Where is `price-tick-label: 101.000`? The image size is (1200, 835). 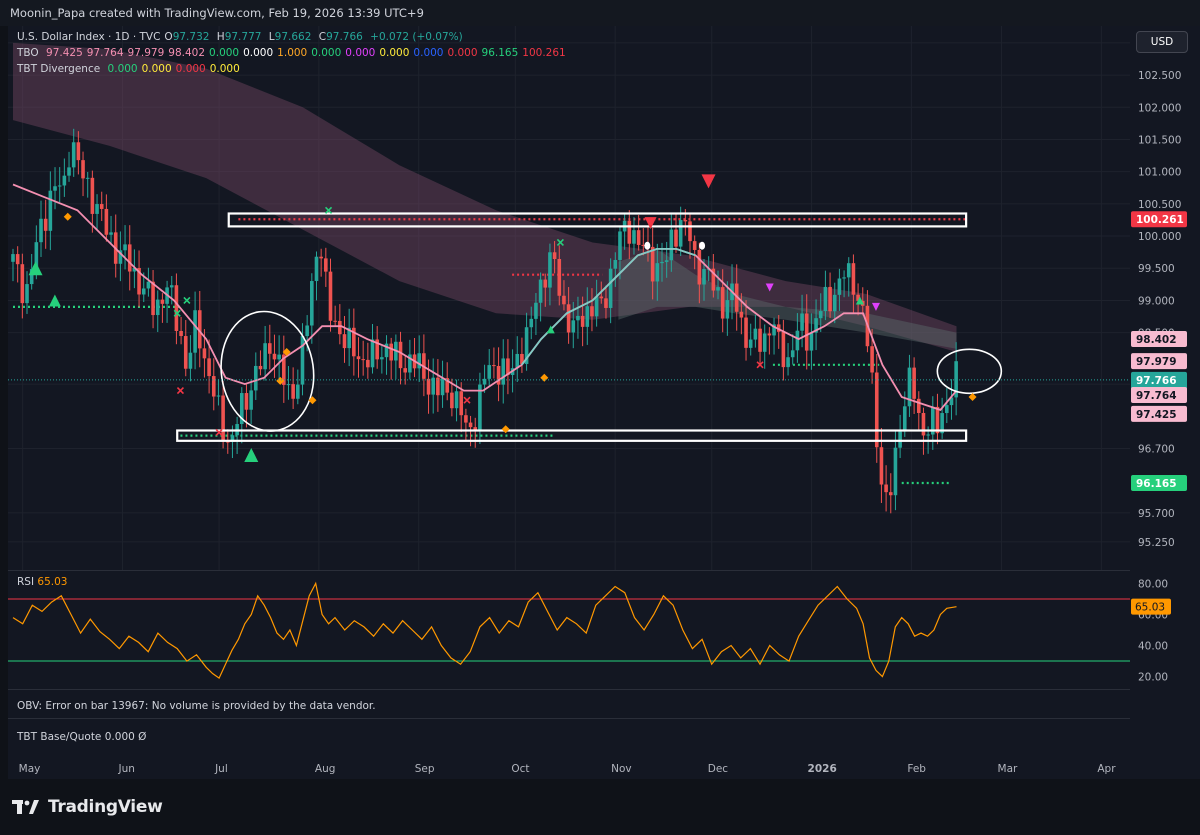 price-tick-label: 101.000 is located at coordinates (1159, 173).